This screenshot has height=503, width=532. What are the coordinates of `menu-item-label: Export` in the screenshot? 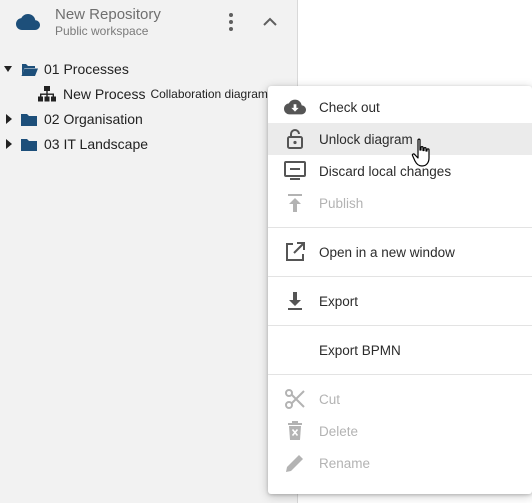 It's located at (339, 301).